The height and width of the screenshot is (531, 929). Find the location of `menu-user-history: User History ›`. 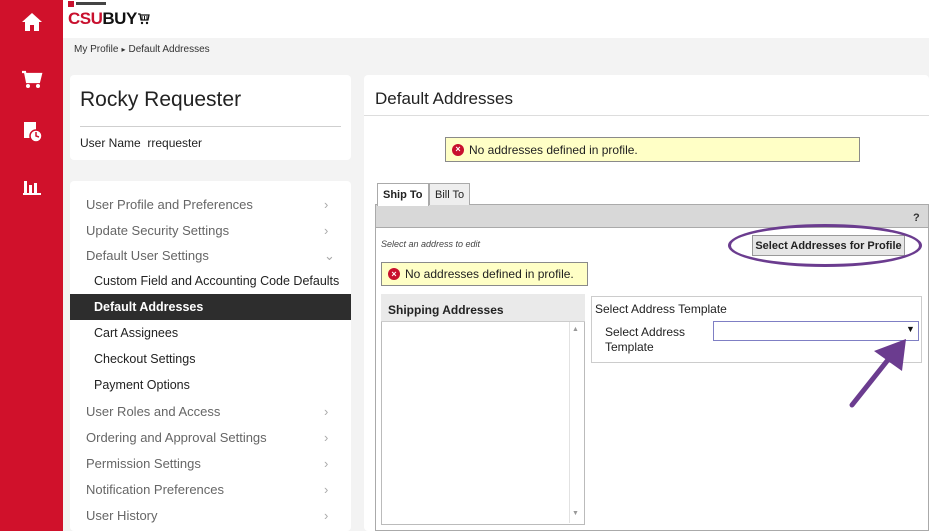

menu-user-history: User History › is located at coordinates (210, 515).